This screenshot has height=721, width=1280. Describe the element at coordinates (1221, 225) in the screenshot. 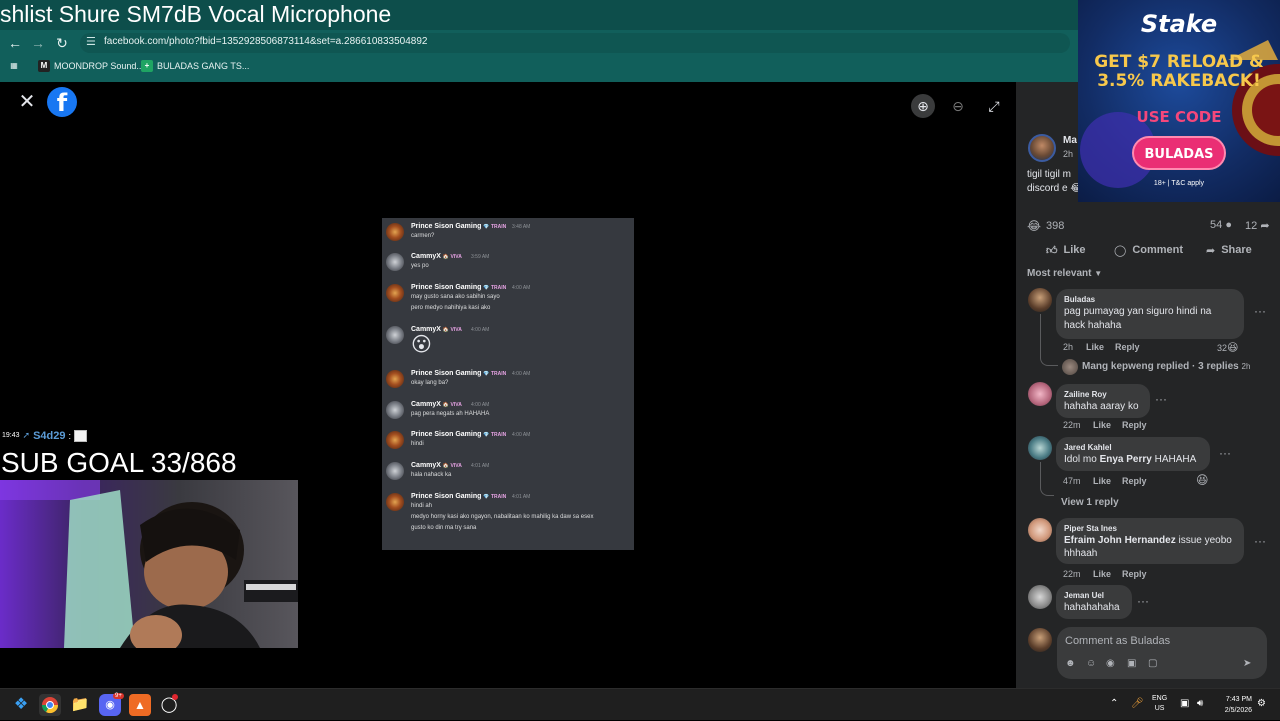

I see `comment-count: 54 ●` at that location.